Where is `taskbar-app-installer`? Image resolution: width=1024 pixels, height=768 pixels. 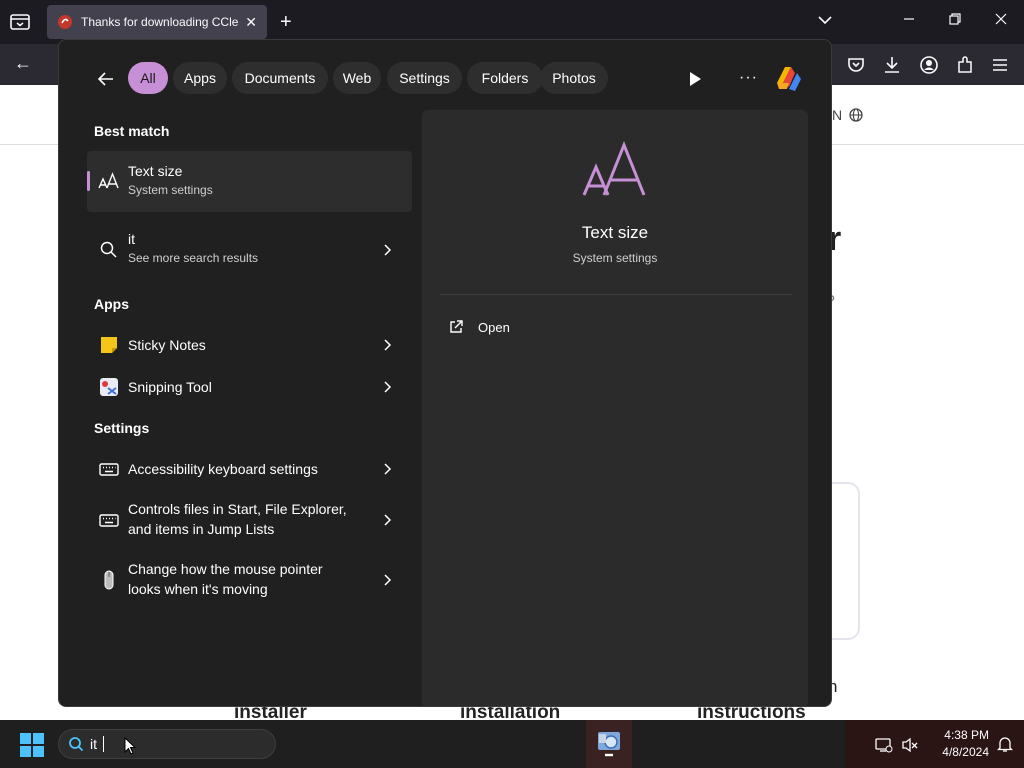
taskbar-app-installer is located at coordinates (609, 744).